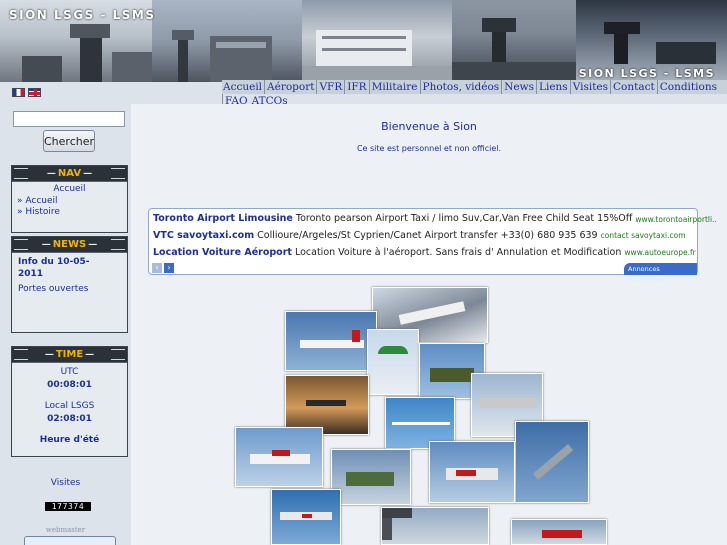 The image size is (727, 545). I want to click on photo-sunset-jet, so click(327, 405).